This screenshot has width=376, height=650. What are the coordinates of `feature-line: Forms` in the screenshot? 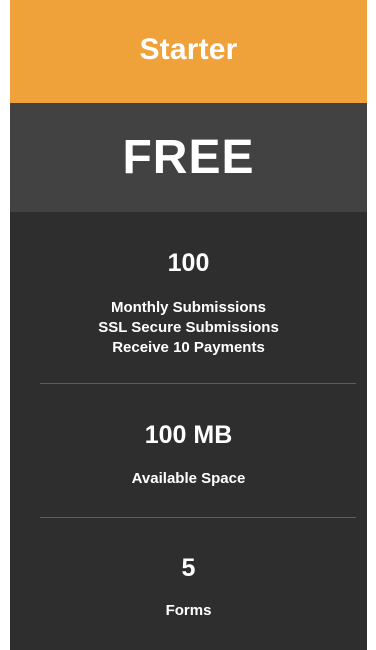 It's located at (188, 610).